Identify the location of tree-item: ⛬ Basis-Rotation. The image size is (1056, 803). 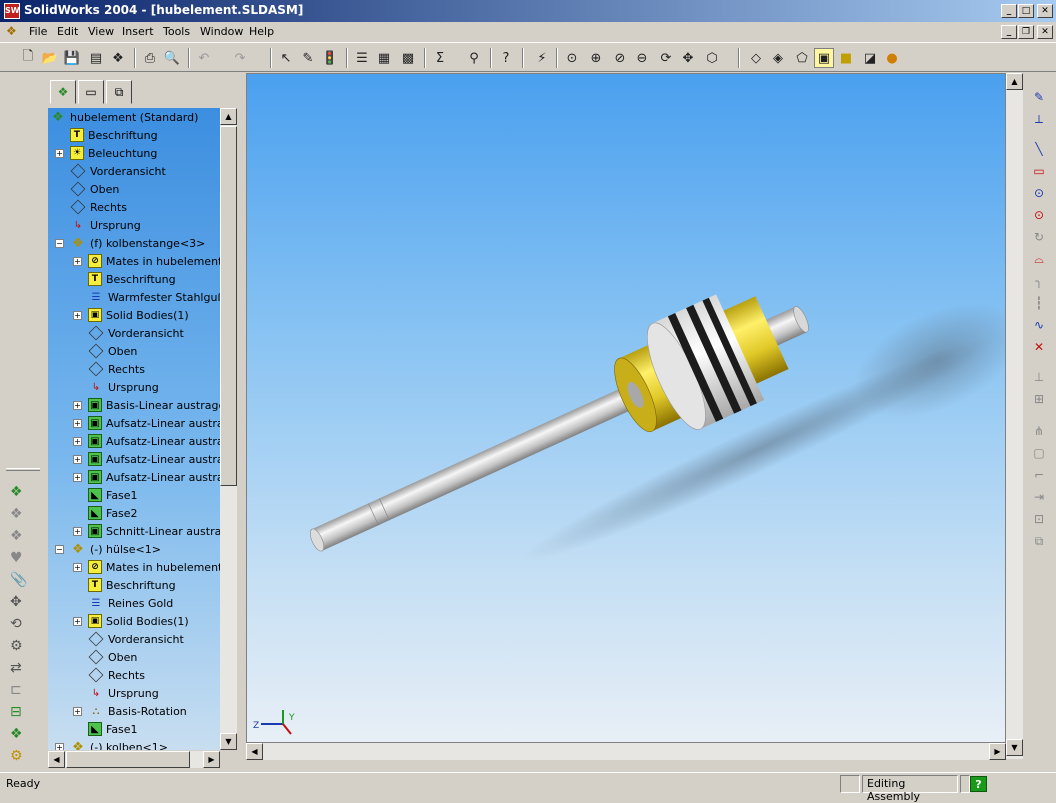
(137, 711).